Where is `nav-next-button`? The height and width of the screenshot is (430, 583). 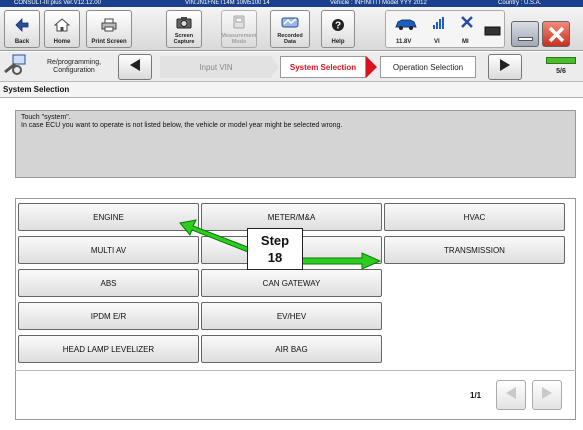 nav-next-button is located at coordinates (505, 67).